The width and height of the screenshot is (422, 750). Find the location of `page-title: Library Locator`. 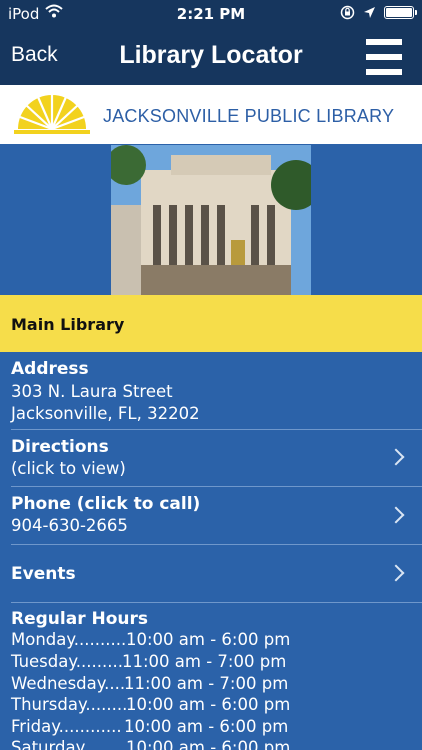

page-title: Library Locator is located at coordinates (211, 55).